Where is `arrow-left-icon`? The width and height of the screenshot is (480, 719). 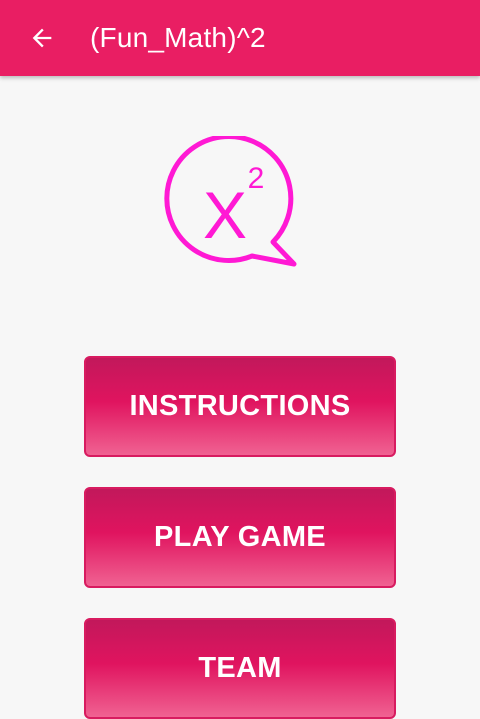
arrow-left-icon is located at coordinates (42, 38).